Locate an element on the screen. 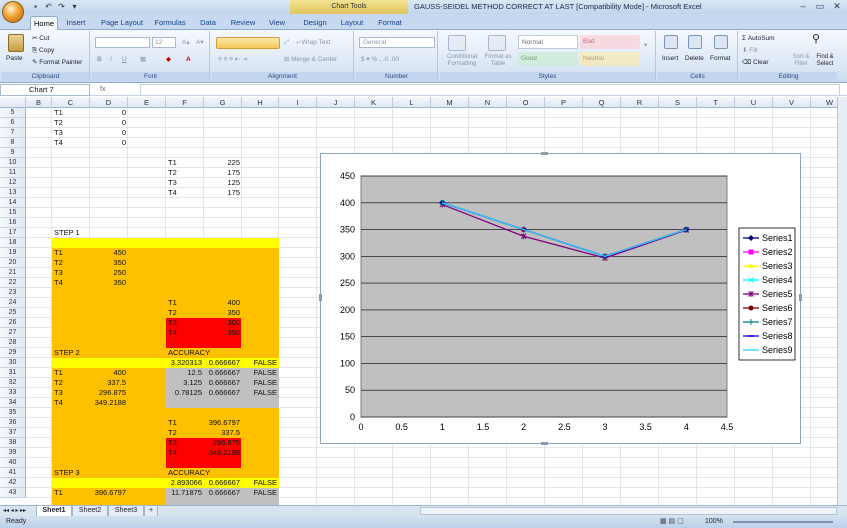  cell-f33: 0.78125 is located at coordinates (185, 393).